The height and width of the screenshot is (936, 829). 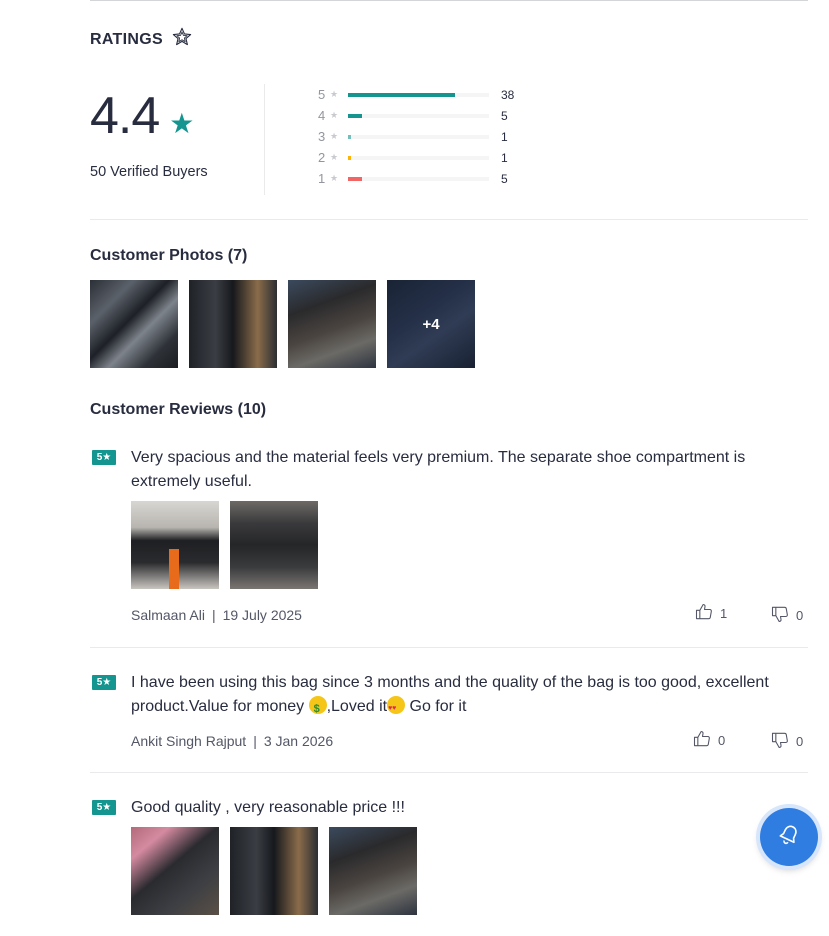 I want to click on histogram-row: 2 ★ 1, so click(x=416, y=157).